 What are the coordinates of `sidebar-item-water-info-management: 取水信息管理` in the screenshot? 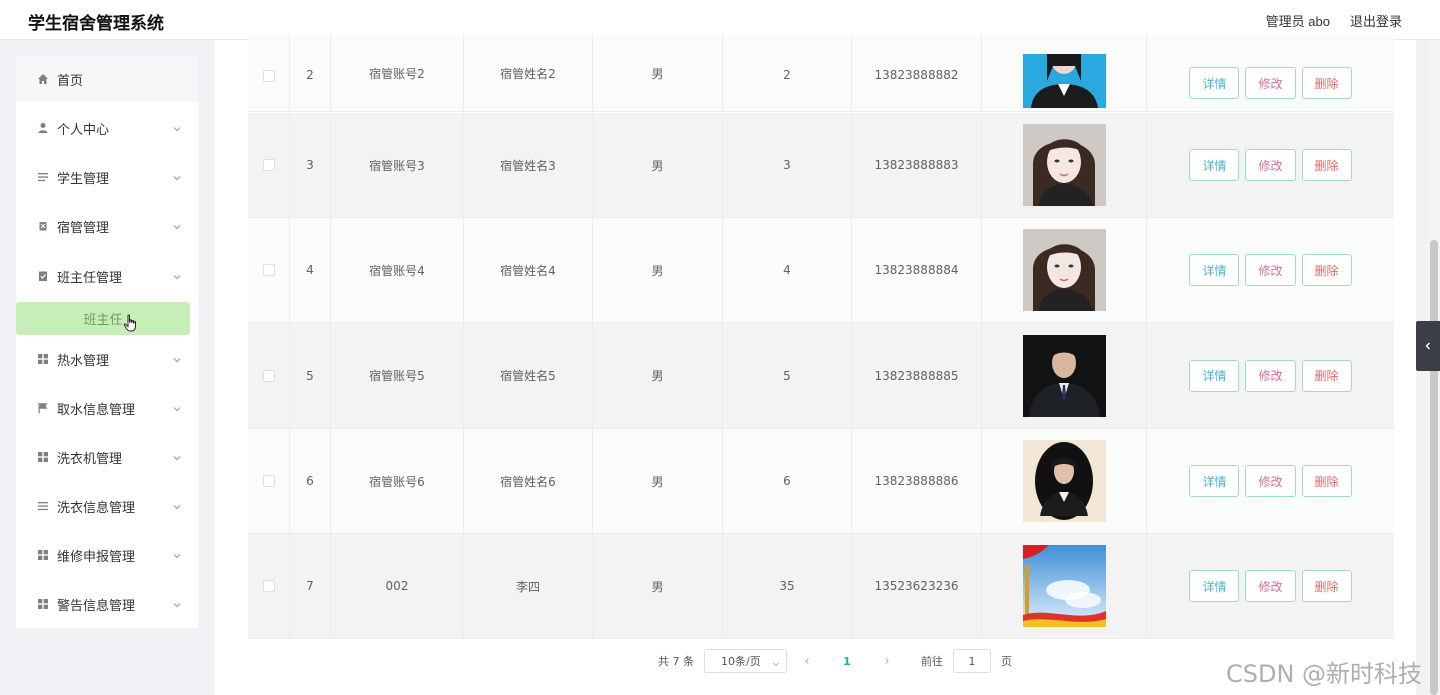 It's located at (107, 408).